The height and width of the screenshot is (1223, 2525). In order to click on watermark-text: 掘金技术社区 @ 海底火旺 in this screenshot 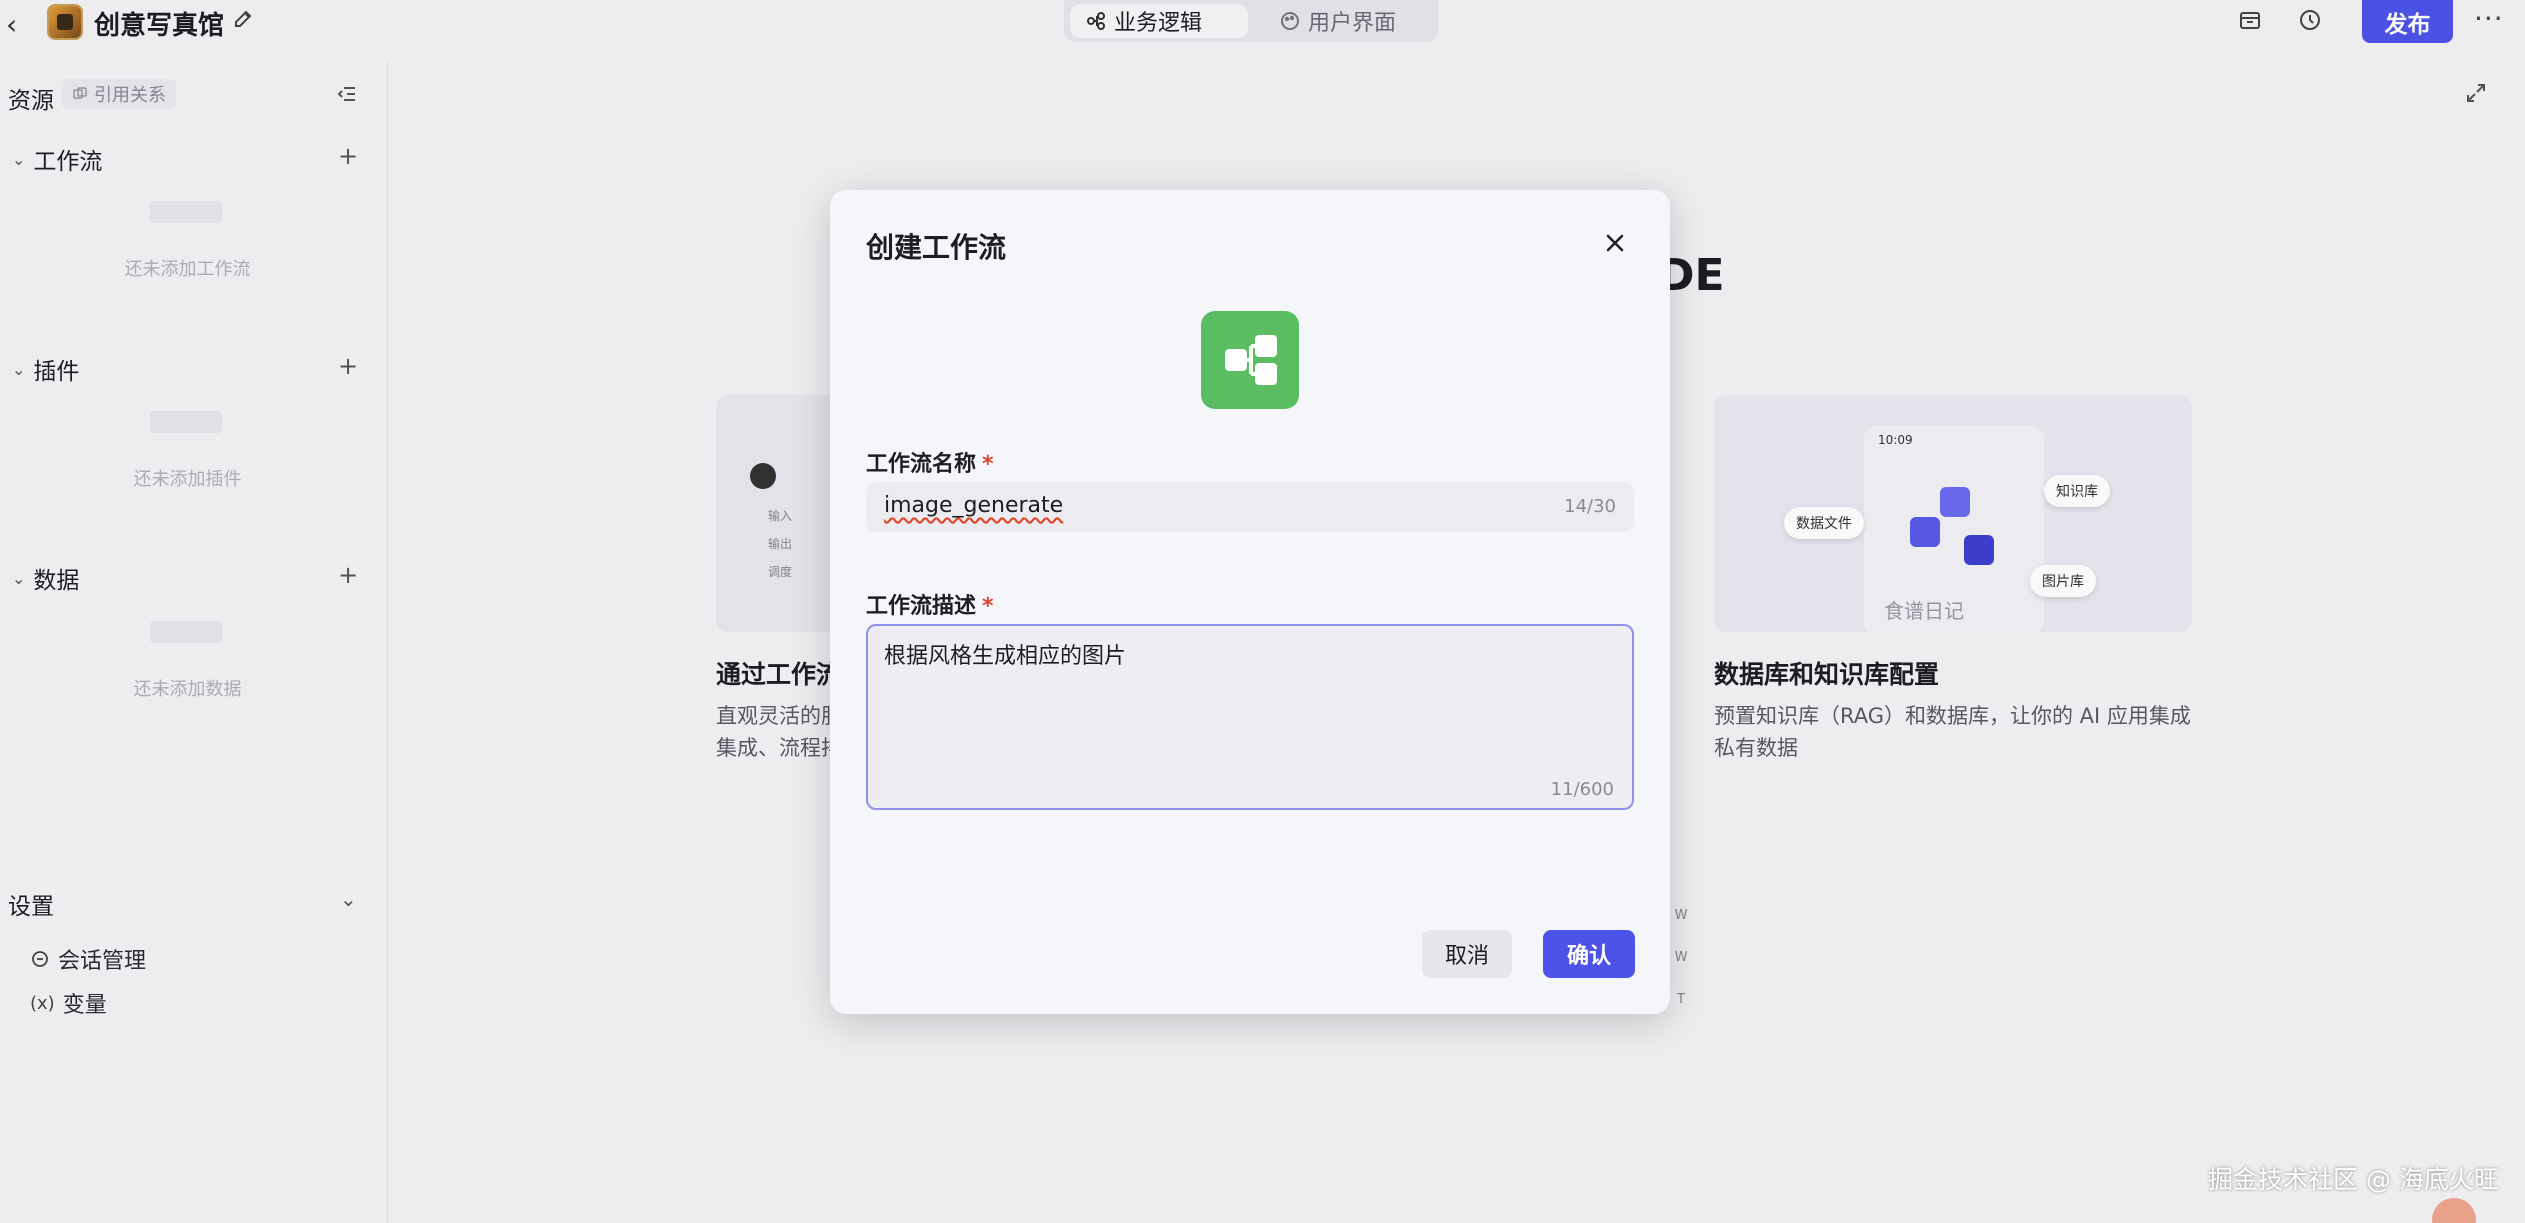, I will do `click(2353, 1179)`.